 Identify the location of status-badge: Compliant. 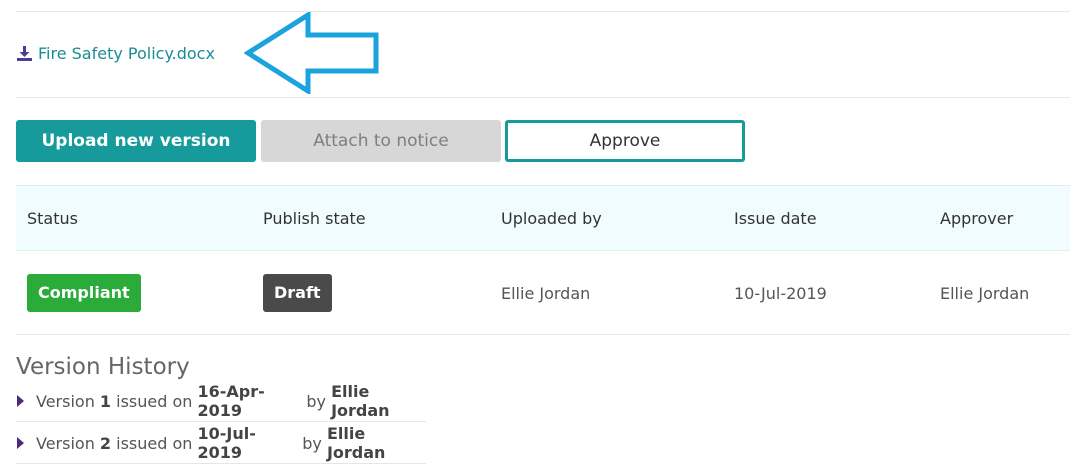
(84, 293).